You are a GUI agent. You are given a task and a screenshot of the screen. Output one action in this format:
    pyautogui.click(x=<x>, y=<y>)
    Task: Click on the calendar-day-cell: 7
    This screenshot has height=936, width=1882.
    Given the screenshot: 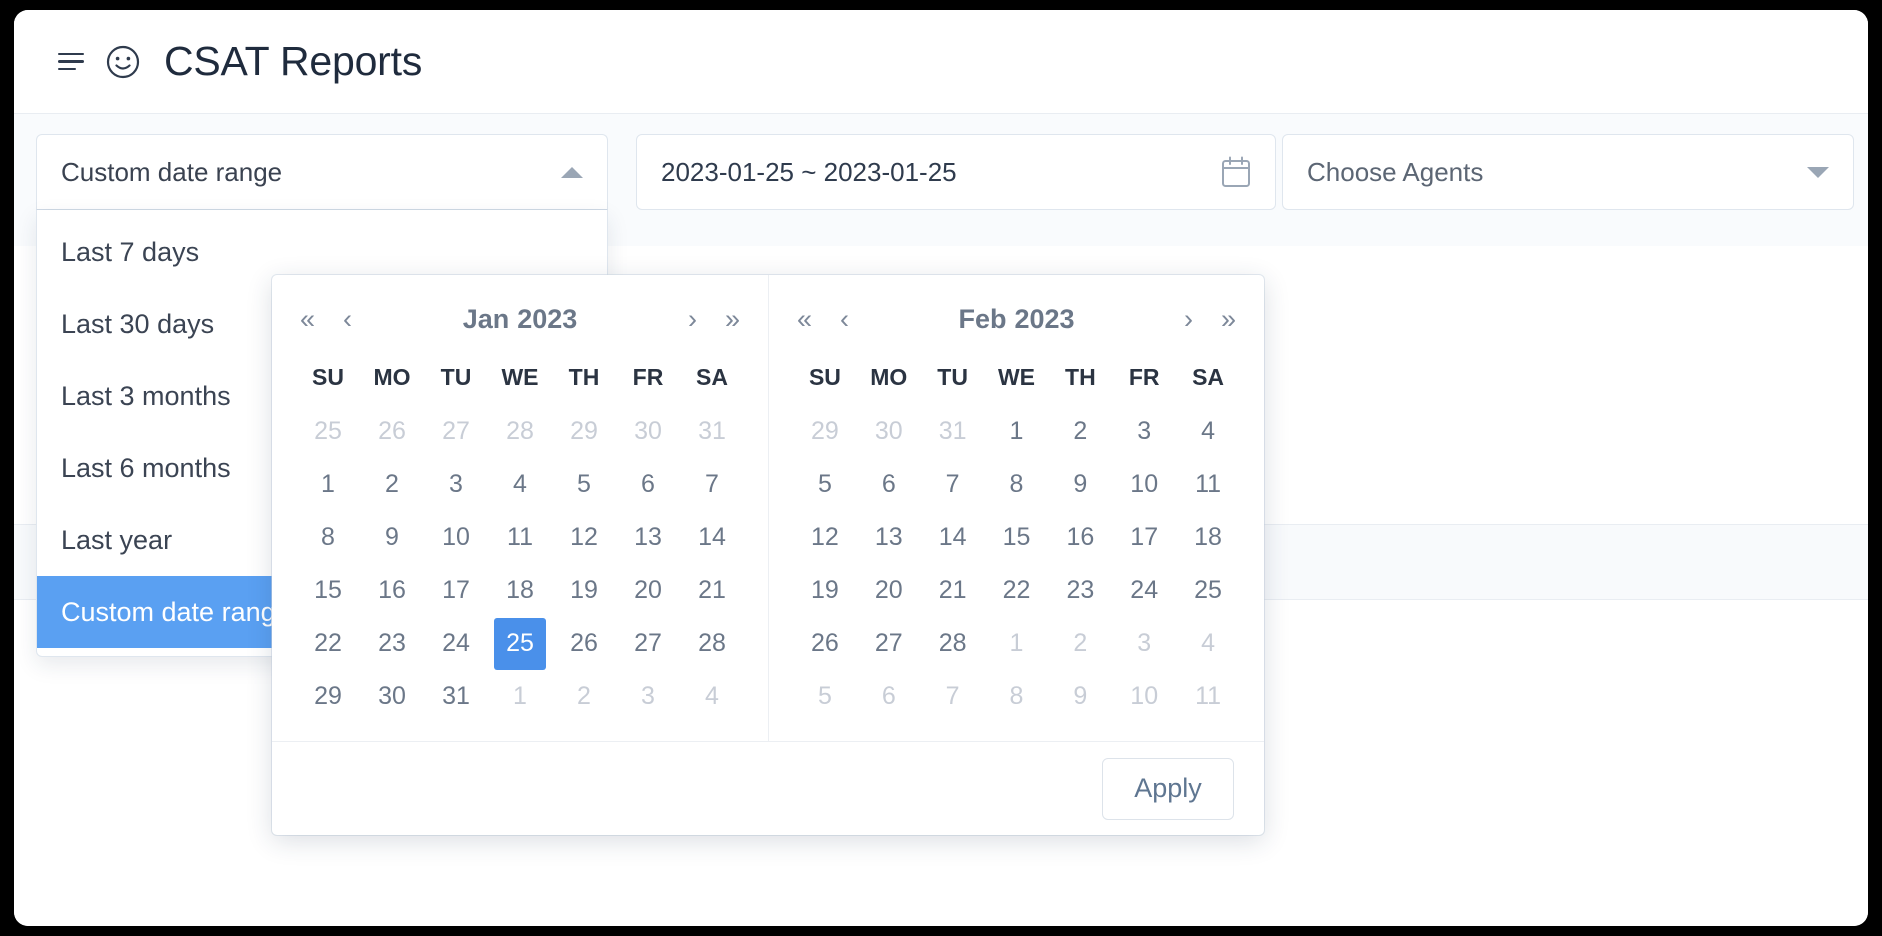 What is the action you would take?
    pyautogui.click(x=712, y=484)
    